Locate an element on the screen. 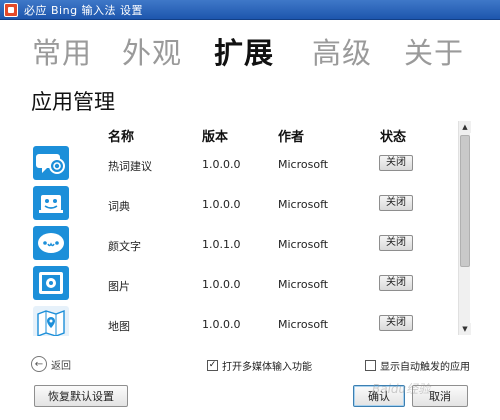 The image size is (500, 420). tab-appearance: 外观 is located at coordinates (152, 51).